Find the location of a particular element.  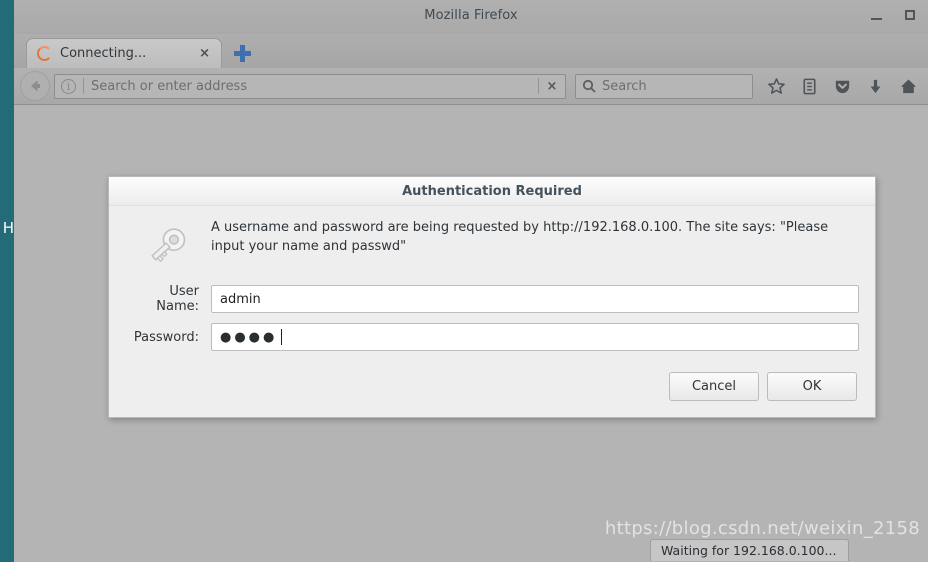

bookmark-star-icon is located at coordinates (776, 86).